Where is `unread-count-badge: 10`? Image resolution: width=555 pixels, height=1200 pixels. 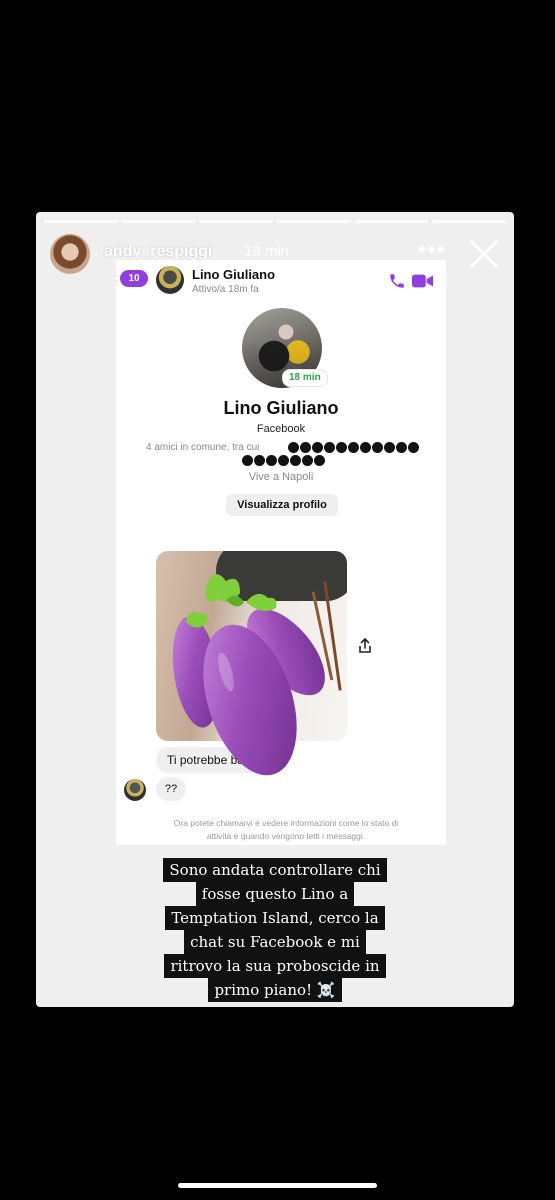 unread-count-badge: 10 is located at coordinates (134, 278).